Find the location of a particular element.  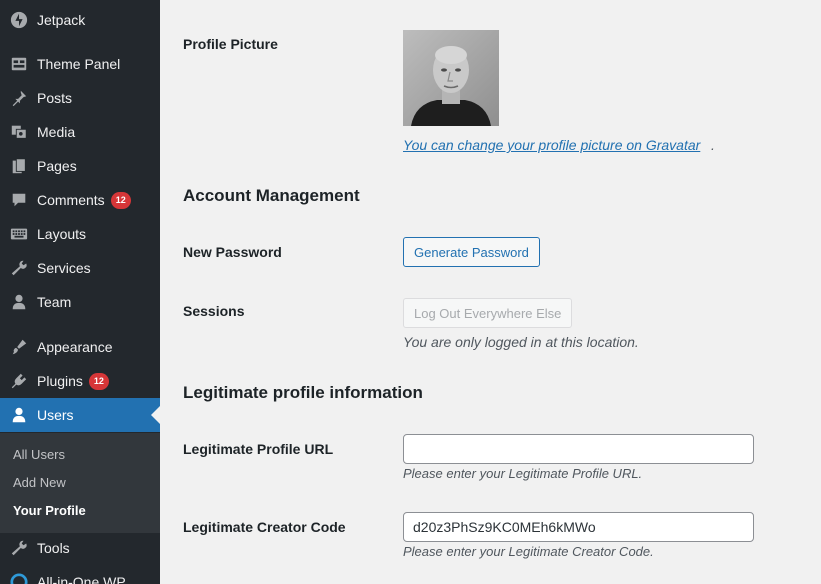

sessions-note: You are only logged in at this location. is located at coordinates (521, 342).